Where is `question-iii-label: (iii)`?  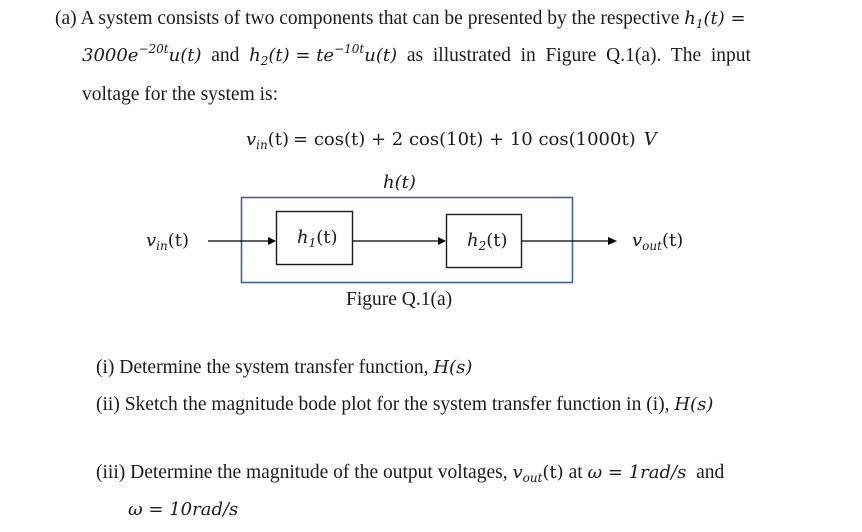 question-iii-label: (iii) is located at coordinates (111, 472).